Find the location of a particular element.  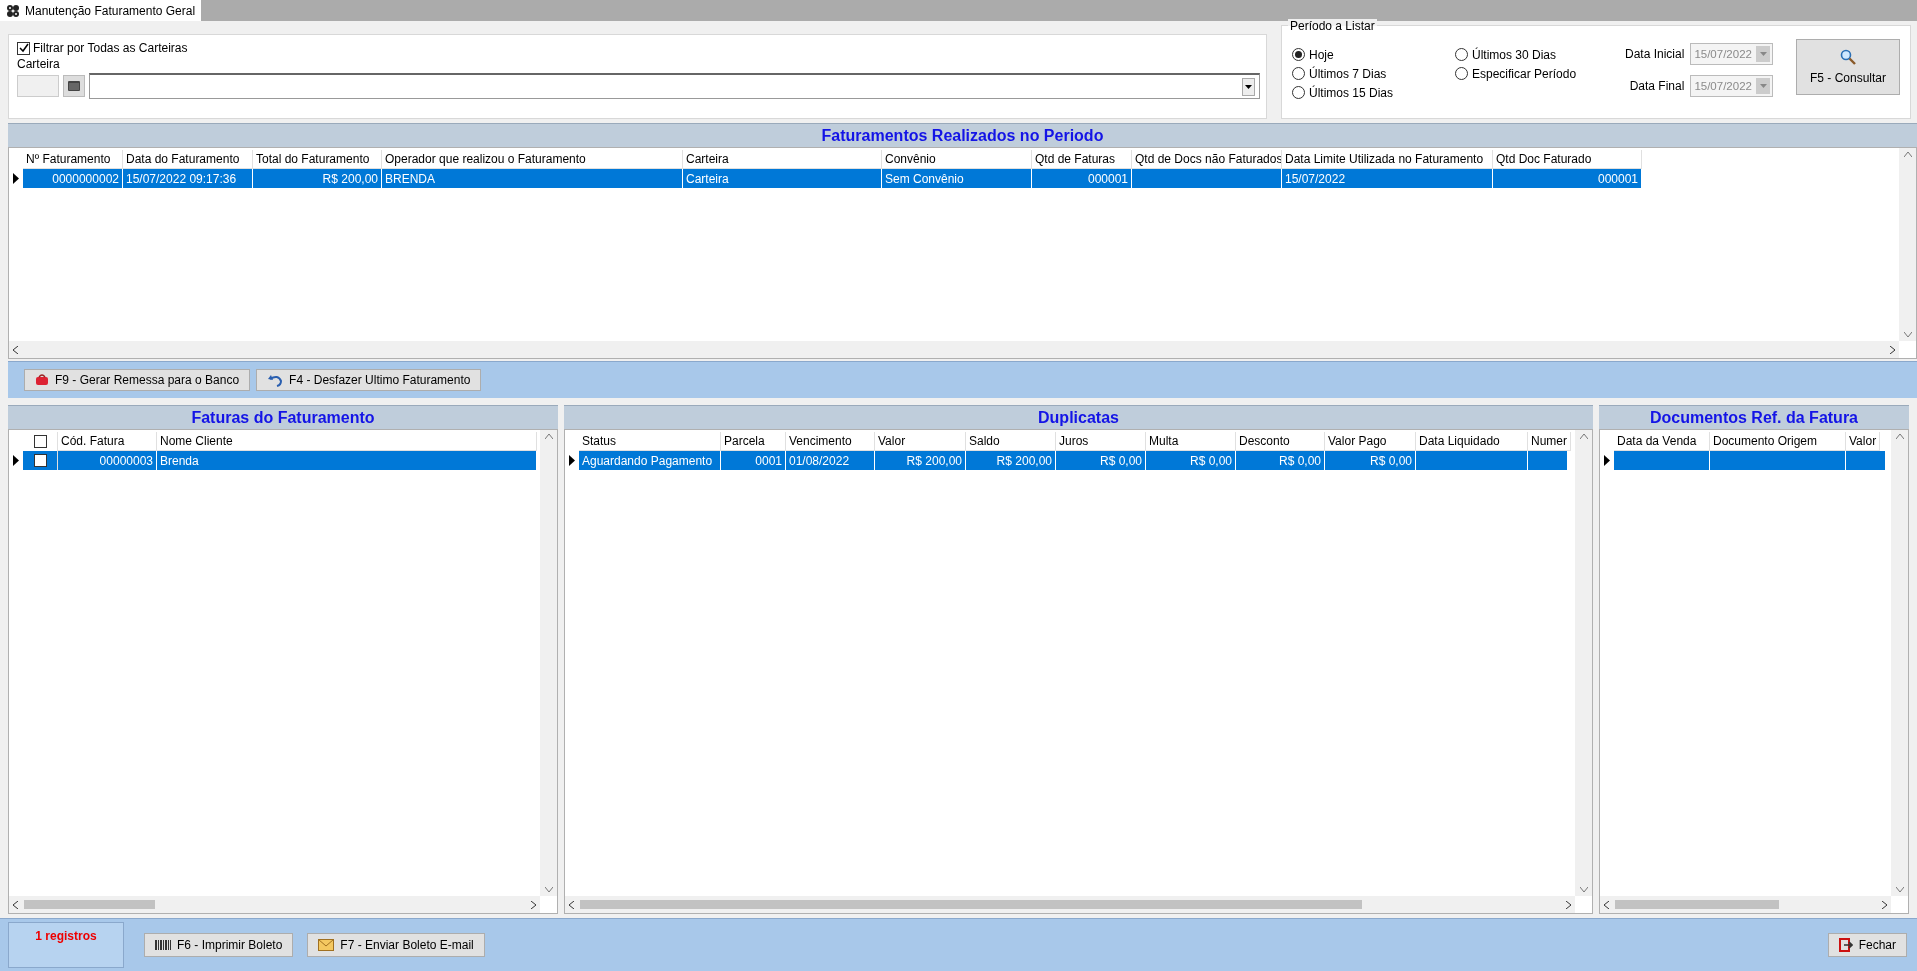

action-button: F9 - Gerar Remessa para o Banco is located at coordinates (137, 380).